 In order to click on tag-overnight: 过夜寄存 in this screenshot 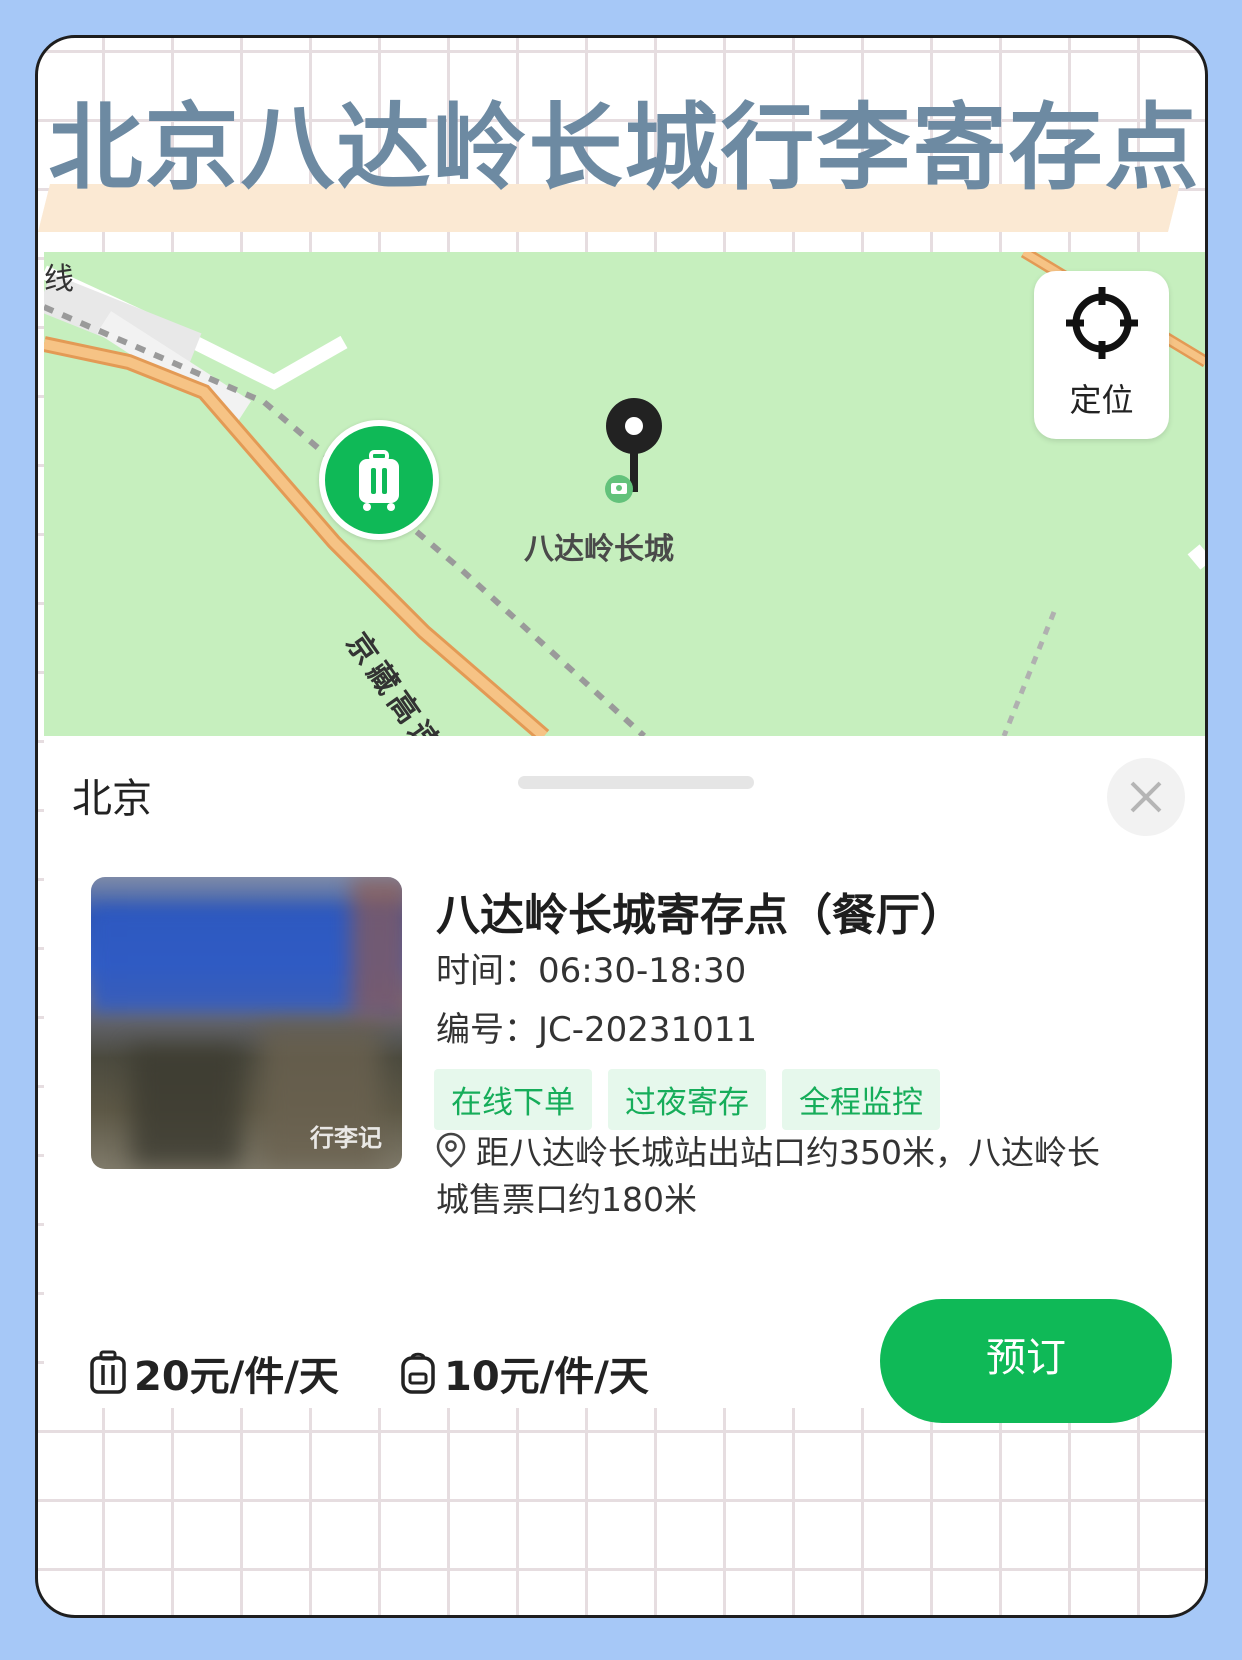, I will do `click(687, 1099)`.